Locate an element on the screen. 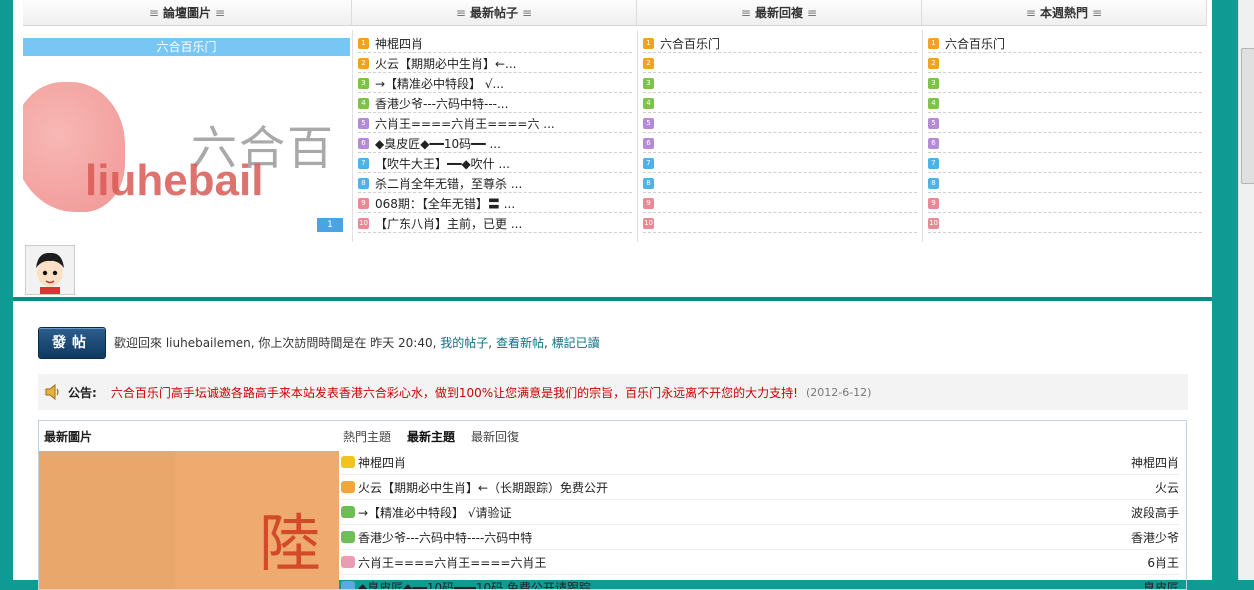 The image size is (1254, 590). thread-title-link: 神棍四肖 is located at coordinates (382, 462).